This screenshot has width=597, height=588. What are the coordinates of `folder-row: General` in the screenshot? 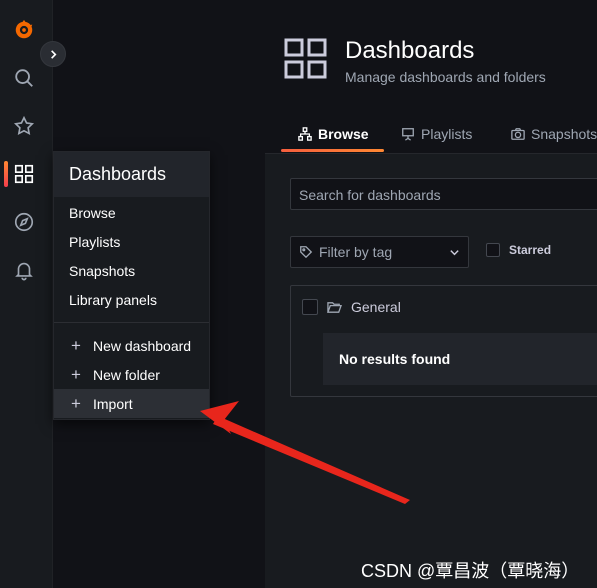 It's located at (351, 307).